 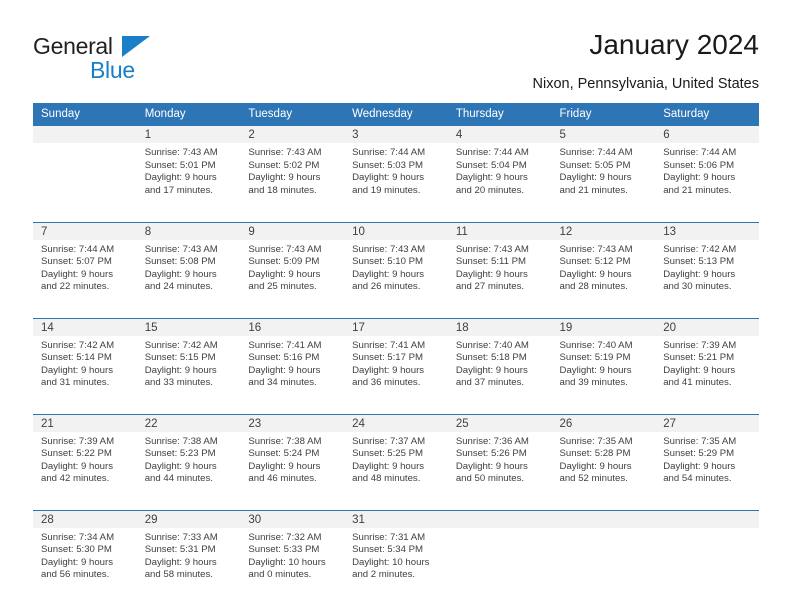 What do you see at coordinates (386, 383) in the screenshot?
I see `daylight-text-line2: and 36 minutes.` at bounding box center [386, 383].